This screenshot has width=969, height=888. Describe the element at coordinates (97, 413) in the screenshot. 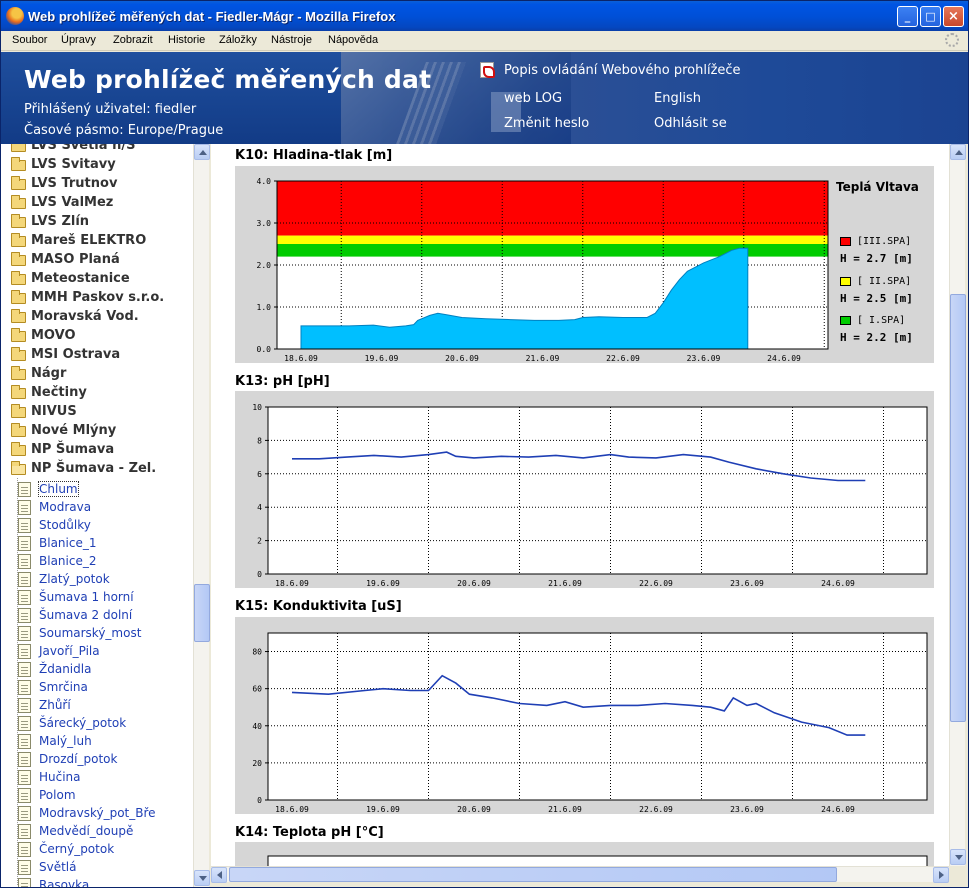

I see `tree-folder: NIVUS` at that location.